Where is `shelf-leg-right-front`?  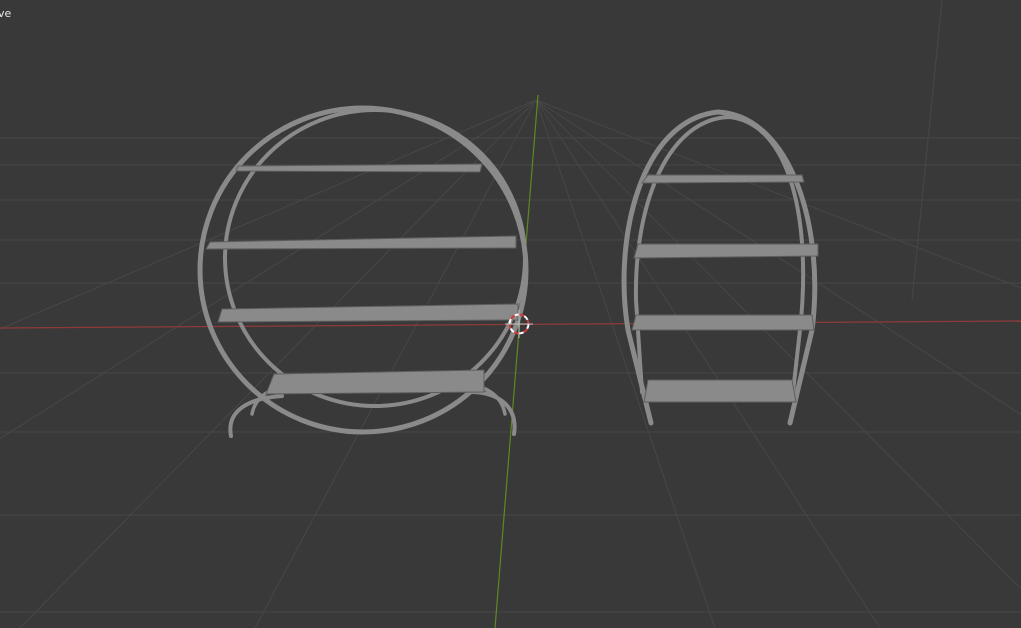
shelf-leg-right-front is located at coordinates (492, 413).